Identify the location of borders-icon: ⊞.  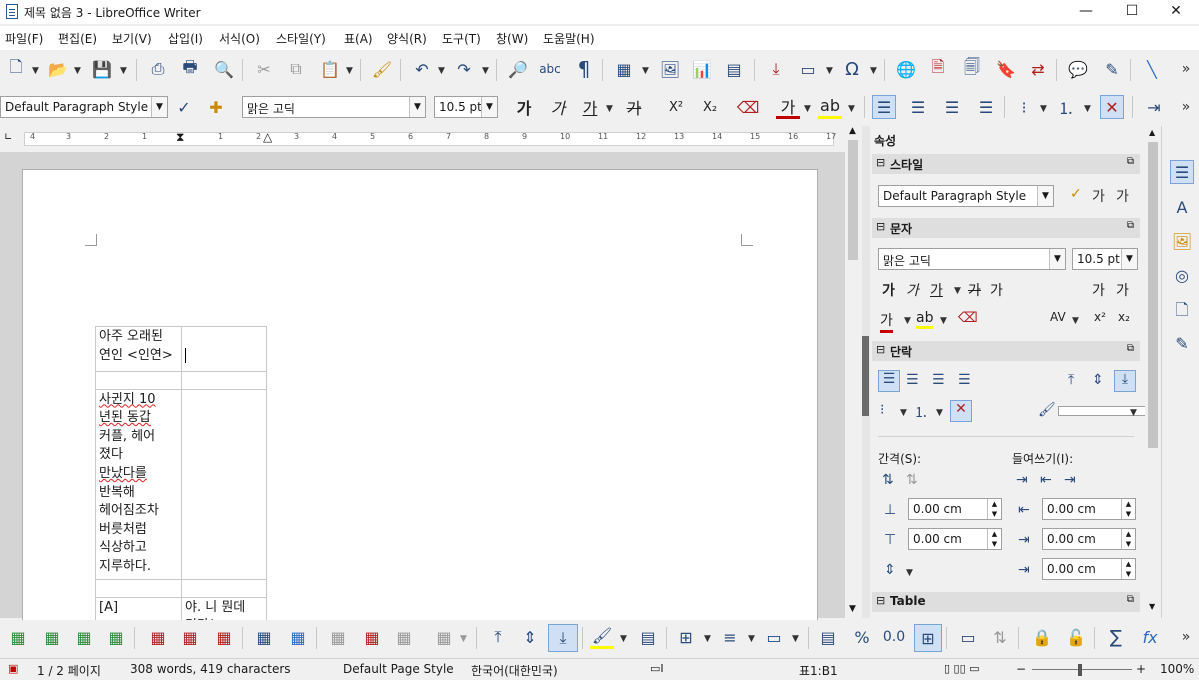
(686, 637).